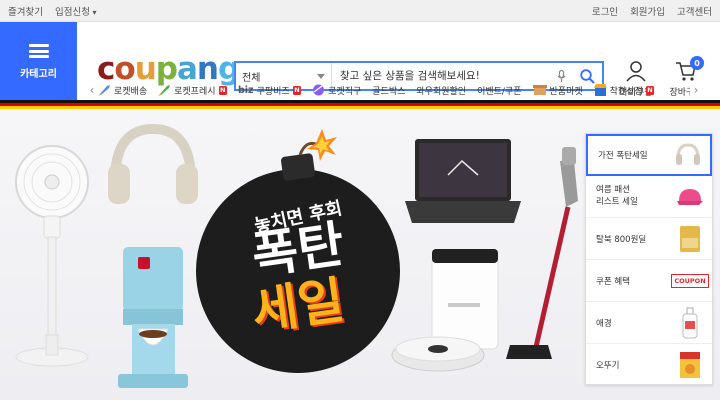 Image resolution: width=720 pixels, height=400 pixels. Describe the element at coordinates (617, 196) in the screenshot. I see `side-item-label: 여름 패션 리스트 세일` at that location.